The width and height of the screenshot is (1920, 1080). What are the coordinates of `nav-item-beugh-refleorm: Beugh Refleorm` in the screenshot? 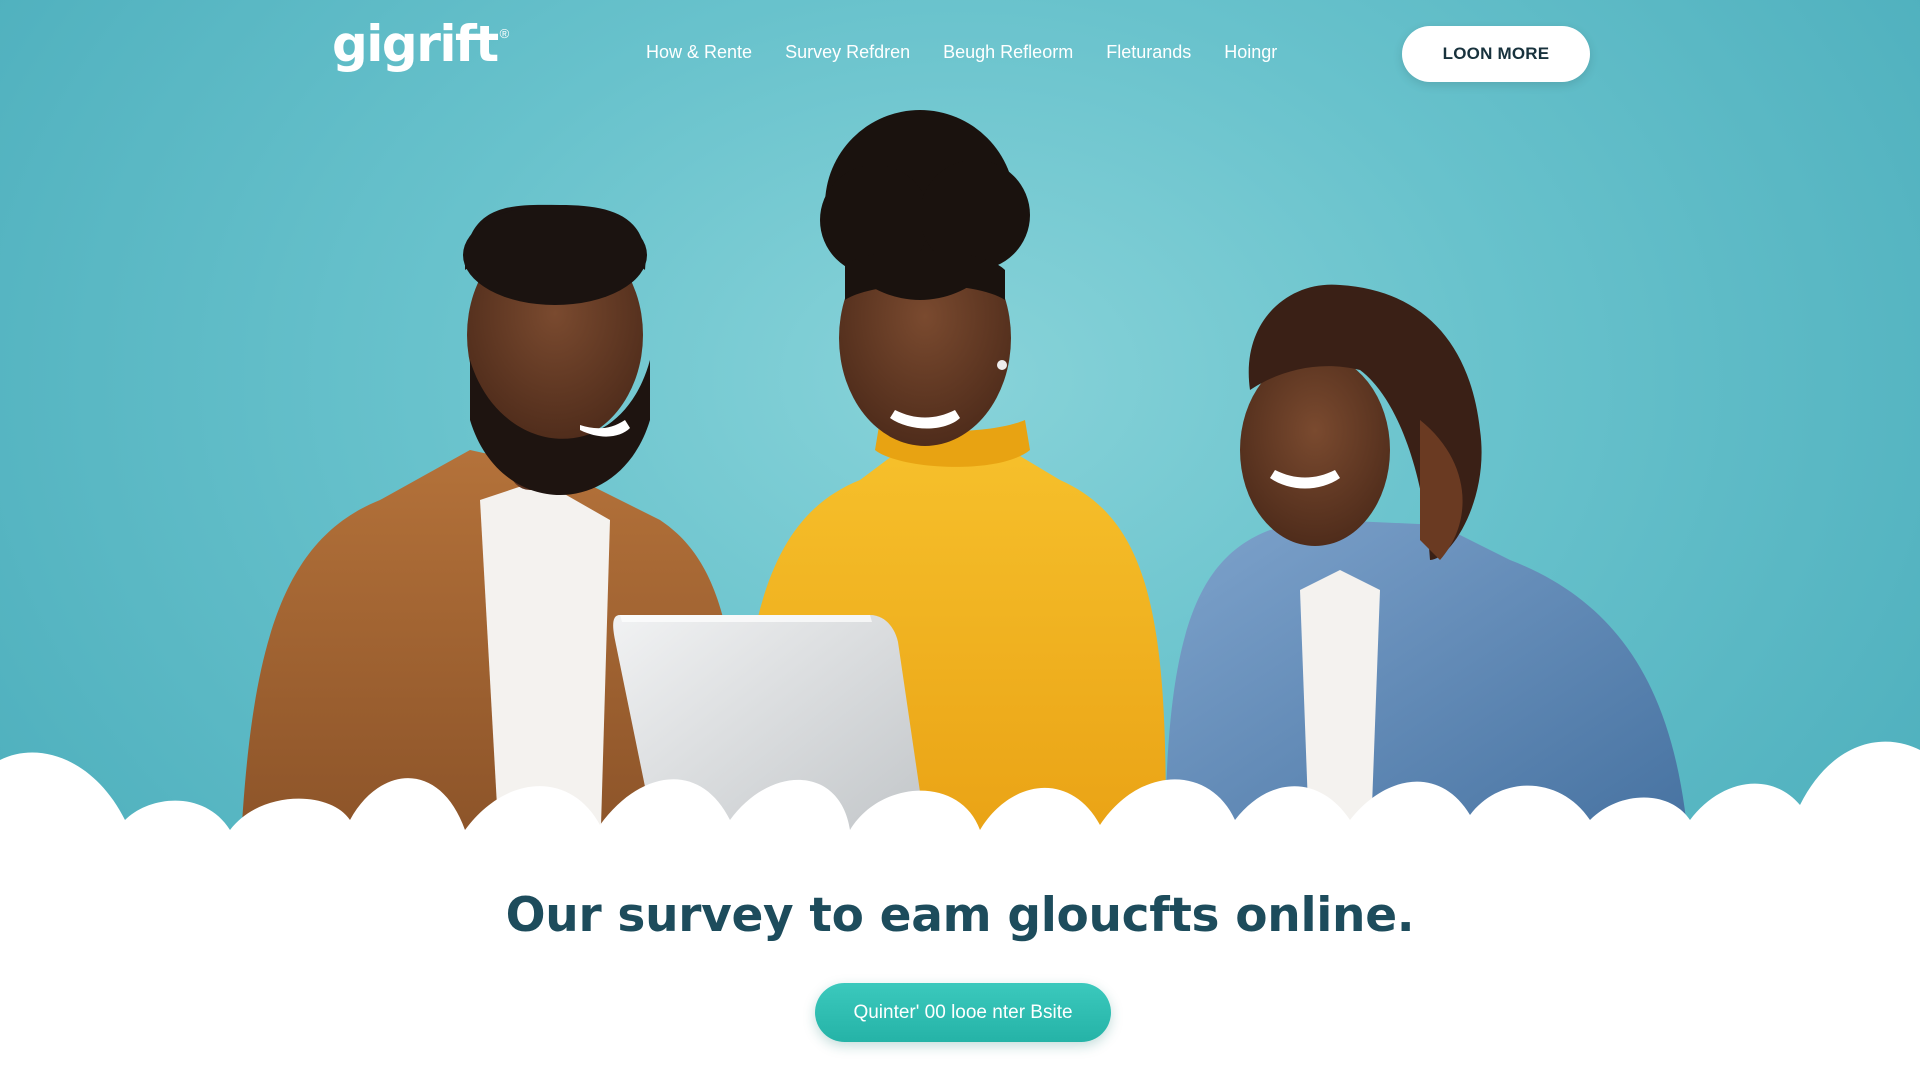 It's located at (1008, 52).